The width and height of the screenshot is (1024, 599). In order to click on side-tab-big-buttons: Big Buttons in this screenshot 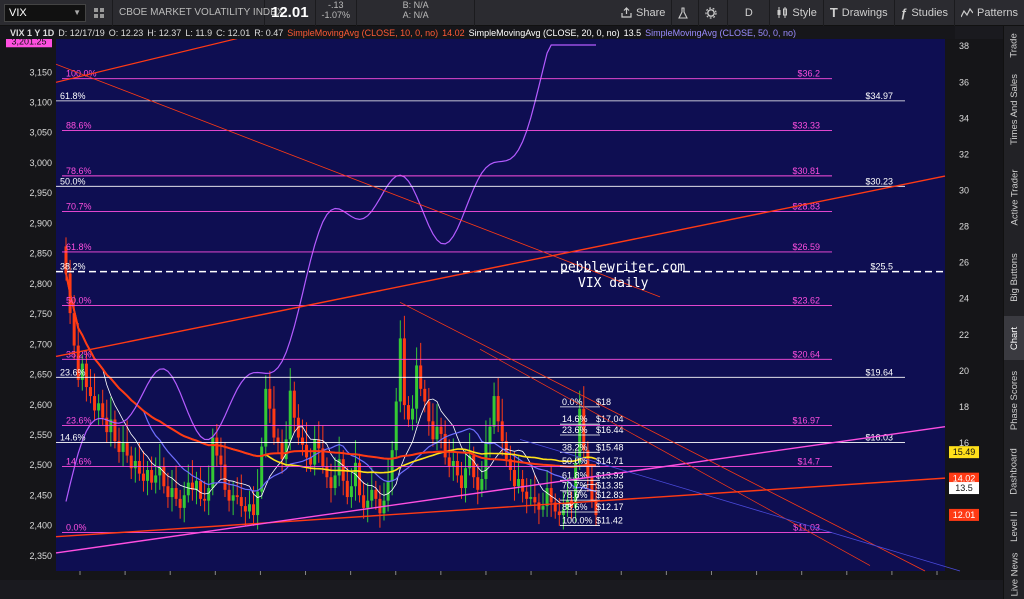, I will do `click(1014, 277)`.